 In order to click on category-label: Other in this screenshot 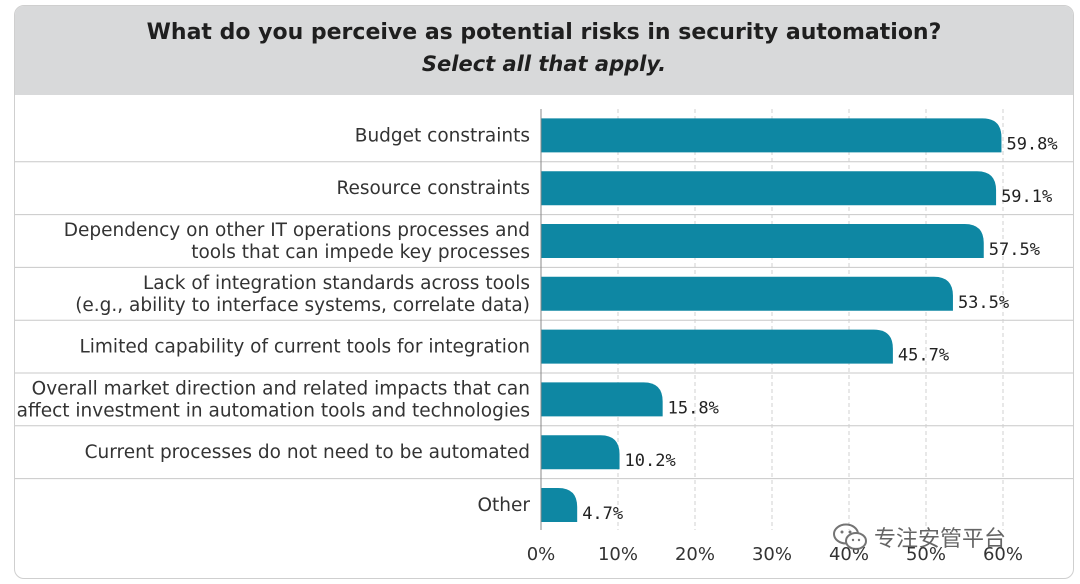, I will do `click(503, 505)`.